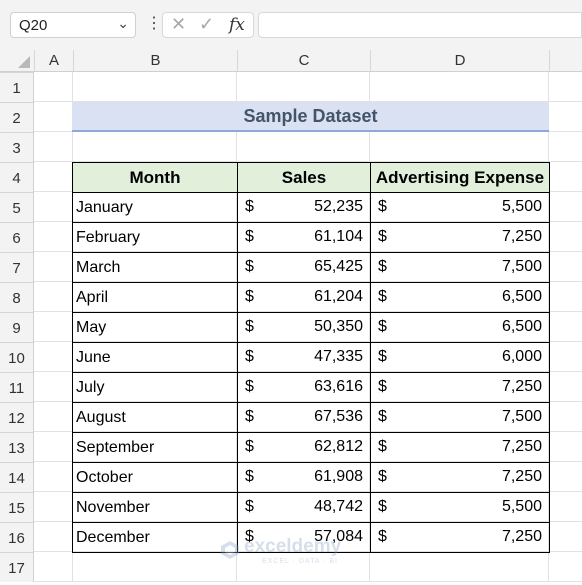 The height and width of the screenshot is (585, 582). What do you see at coordinates (16, 567) in the screenshot?
I see `row-header-17: 17` at bounding box center [16, 567].